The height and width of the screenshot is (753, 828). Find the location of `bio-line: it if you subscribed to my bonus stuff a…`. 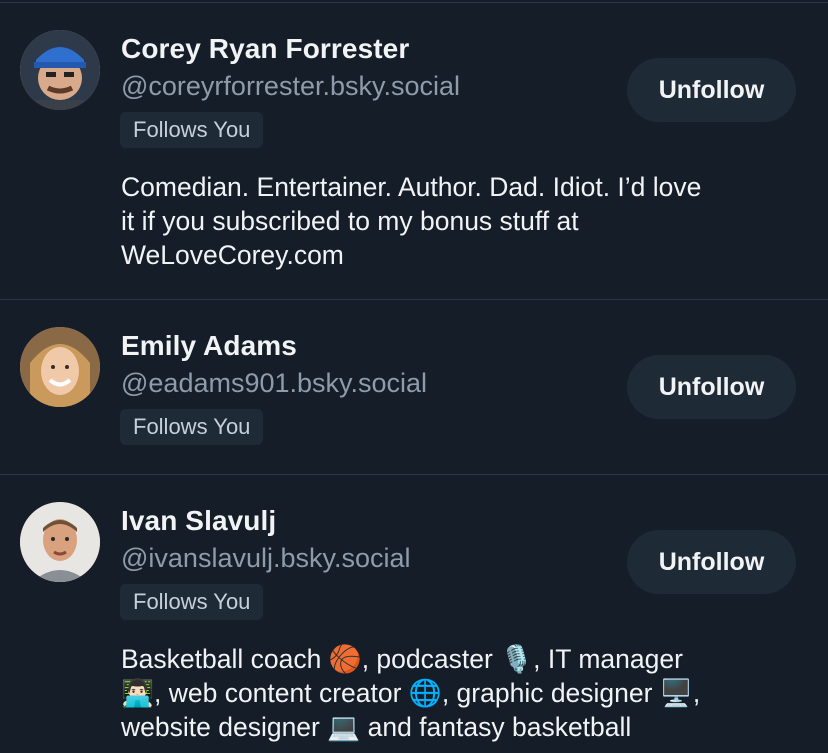

bio-line: it if you subscribed to my bonus stuff a… is located at coordinates (350, 221).